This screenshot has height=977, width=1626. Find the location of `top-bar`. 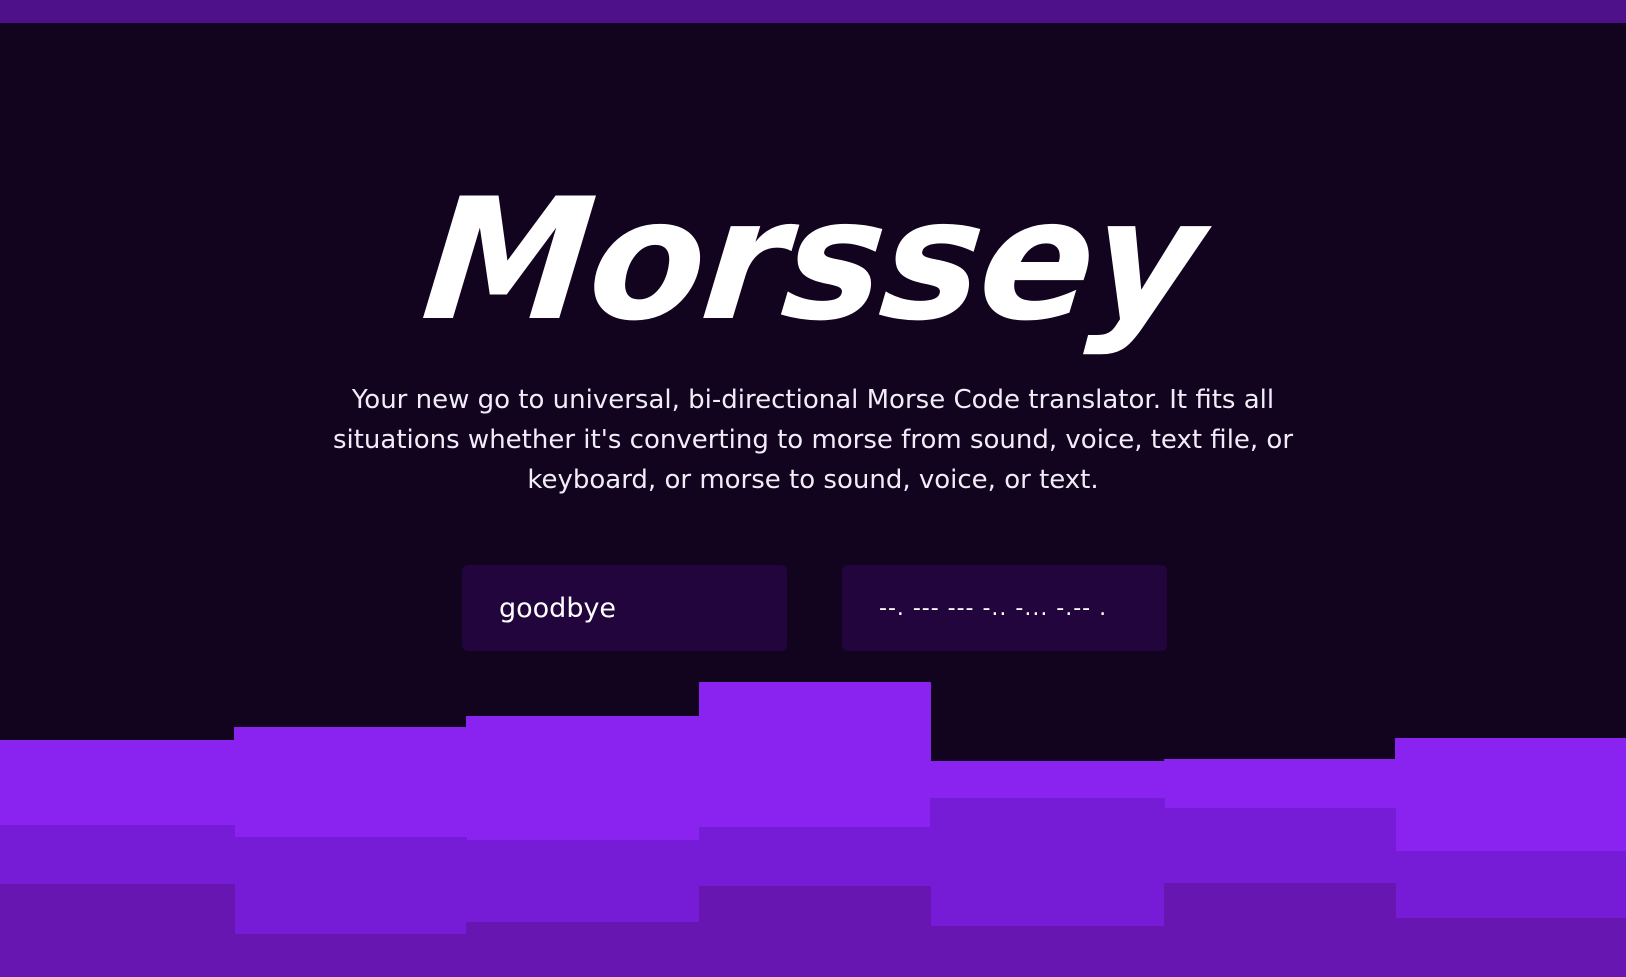

top-bar is located at coordinates (813, 11).